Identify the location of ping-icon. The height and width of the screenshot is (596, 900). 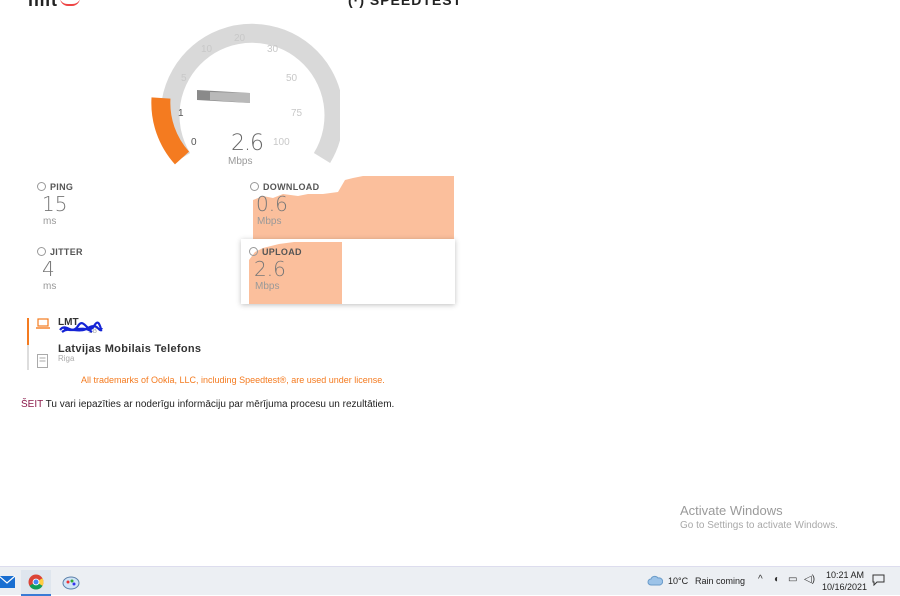
(41, 186).